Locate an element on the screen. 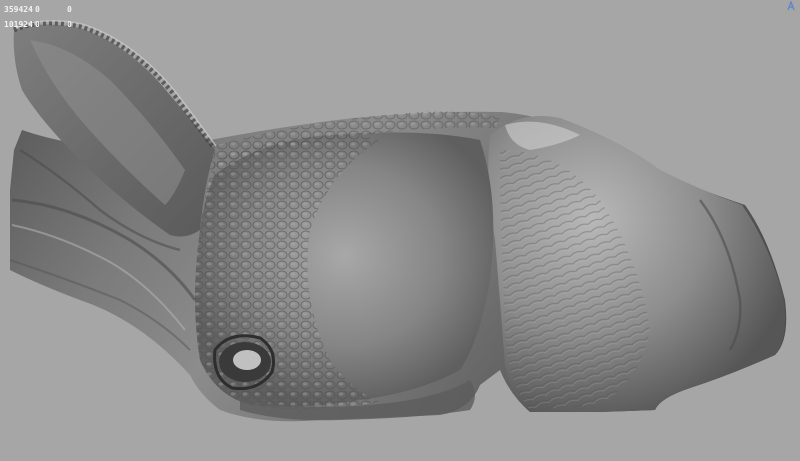  stat-value: 359424 is located at coordinates (18, 9).